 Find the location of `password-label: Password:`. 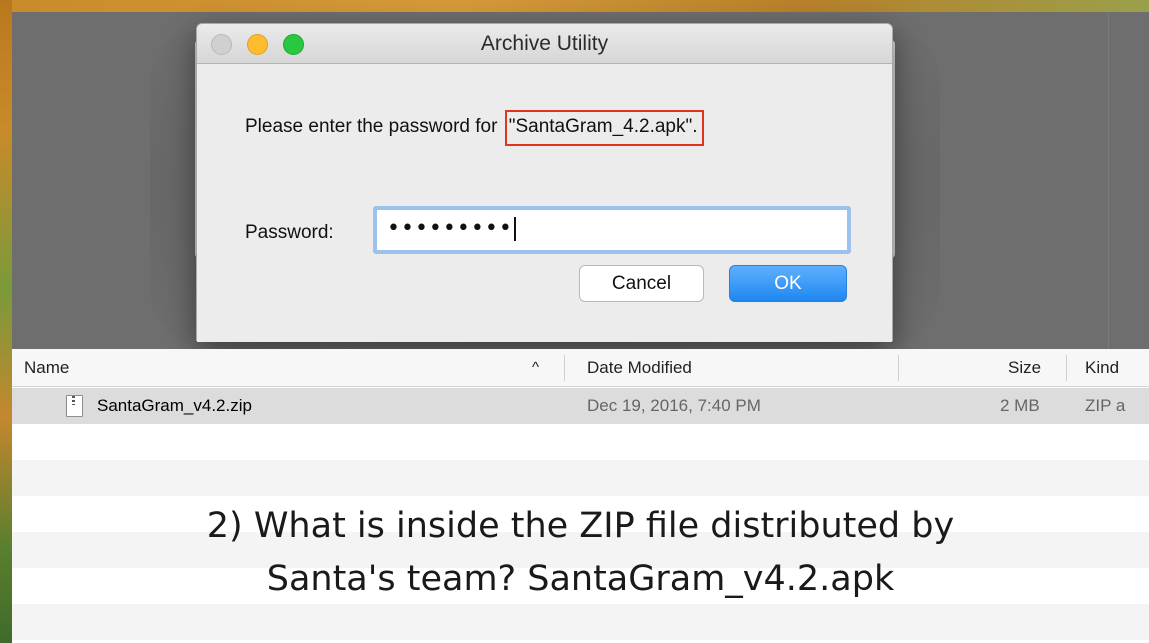

password-label: Password: is located at coordinates (289, 232).